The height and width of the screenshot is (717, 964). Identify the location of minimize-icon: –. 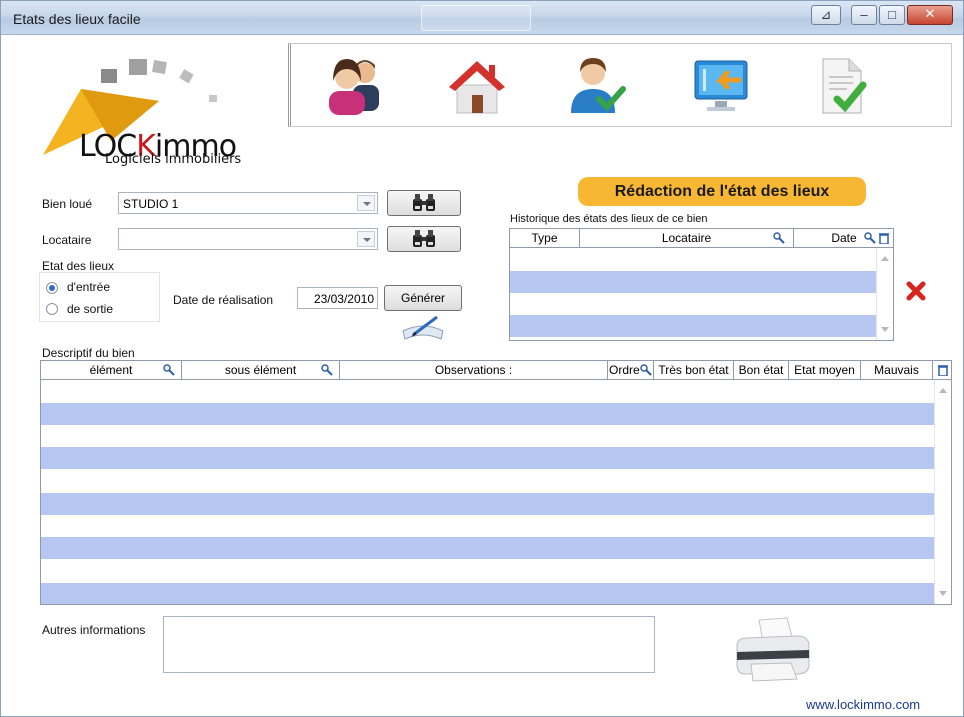
(864, 14).